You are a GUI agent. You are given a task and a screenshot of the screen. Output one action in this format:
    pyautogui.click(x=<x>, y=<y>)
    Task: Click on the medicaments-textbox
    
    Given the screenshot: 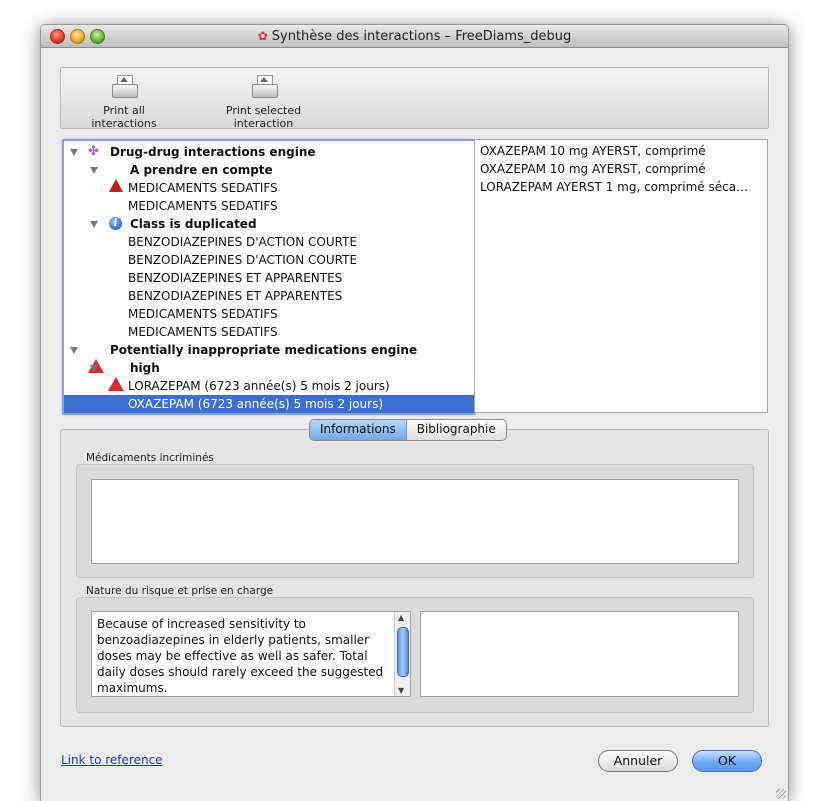 What is the action you would take?
    pyautogui.click(x=415, y=521)
    